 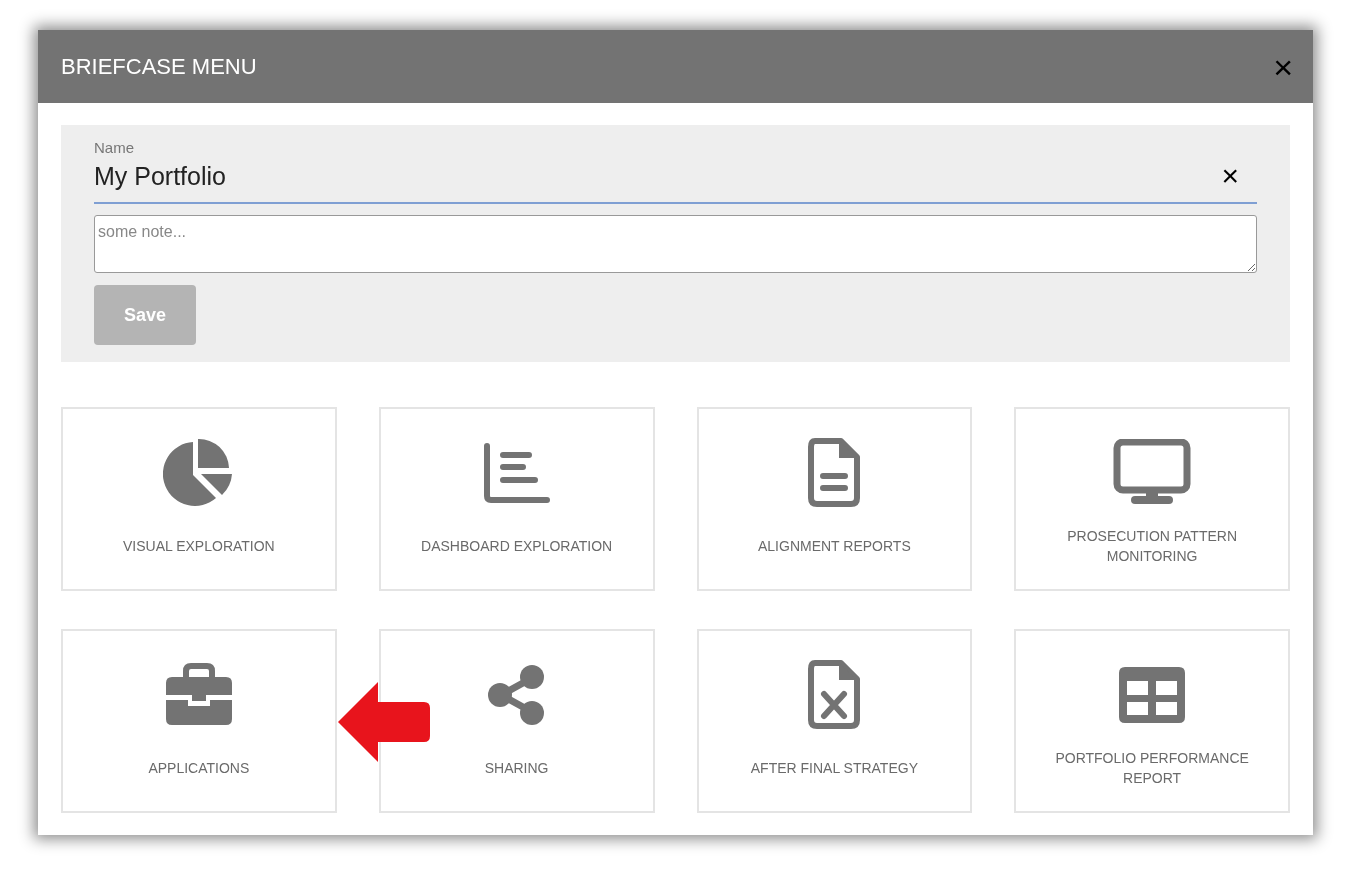 I want to click on dialog-title: BRIEFCASE MENU, so click(x=159, y=67).